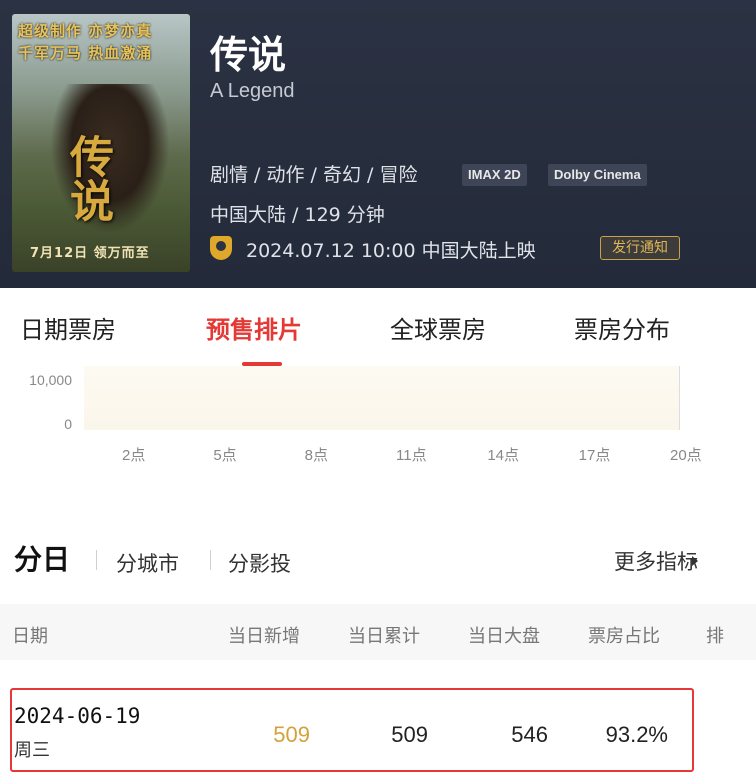  Describe the element at coordinates (624, 635) in the screenshot. I see `header-share: 票房占比` at that location.